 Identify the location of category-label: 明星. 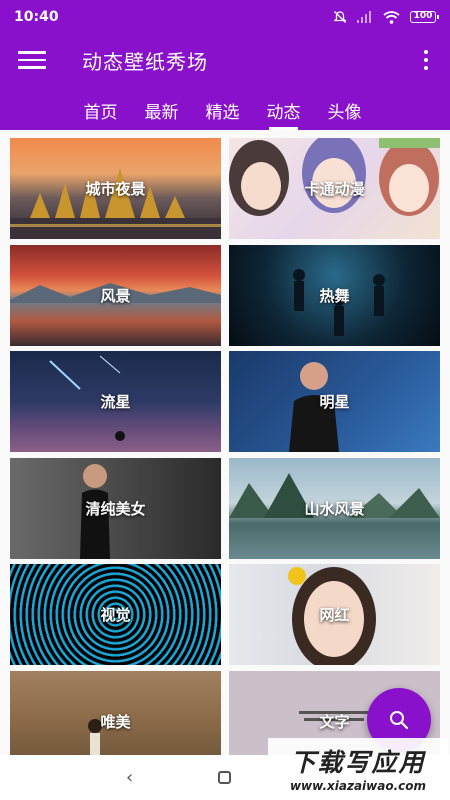
(334, 402).